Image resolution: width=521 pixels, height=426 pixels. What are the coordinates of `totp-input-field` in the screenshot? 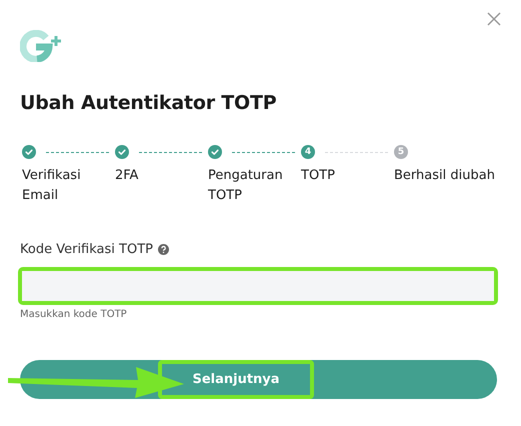 It's located at (258, 286).